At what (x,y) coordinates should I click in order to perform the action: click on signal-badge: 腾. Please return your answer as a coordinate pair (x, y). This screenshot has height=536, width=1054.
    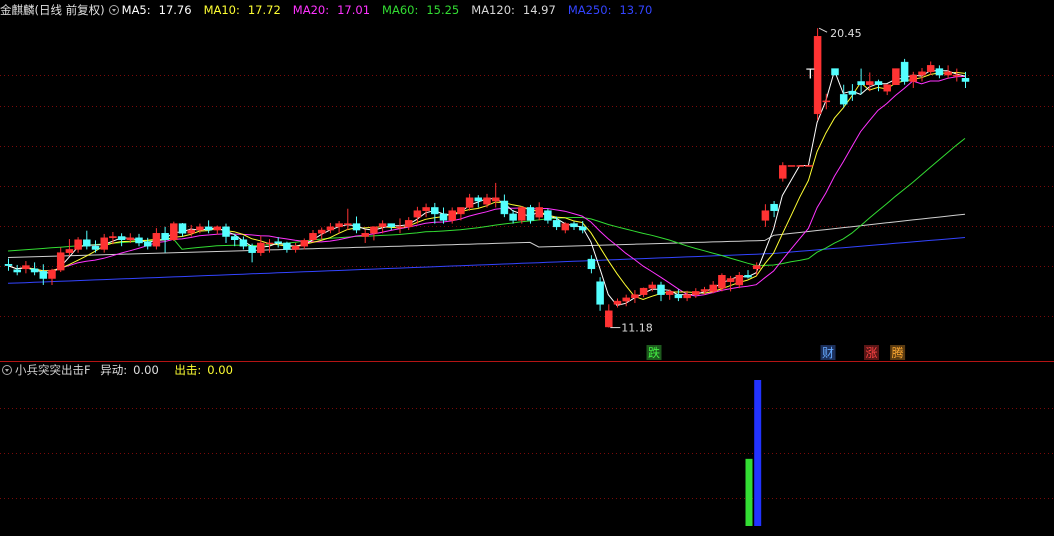
    Looking at the image, I should click on (898, 352).